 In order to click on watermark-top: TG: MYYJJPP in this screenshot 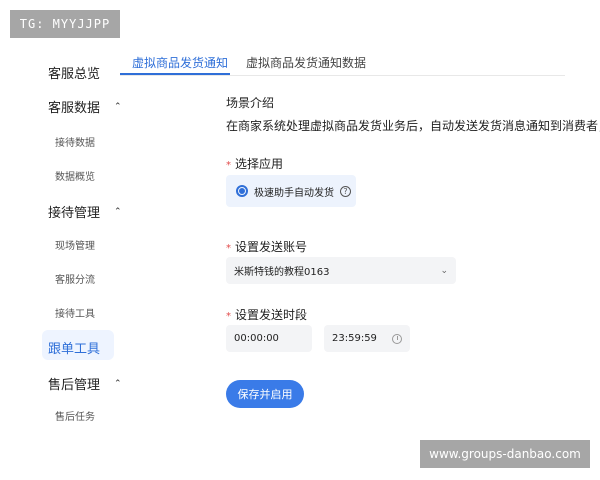, I will do `click(65, 24)`.